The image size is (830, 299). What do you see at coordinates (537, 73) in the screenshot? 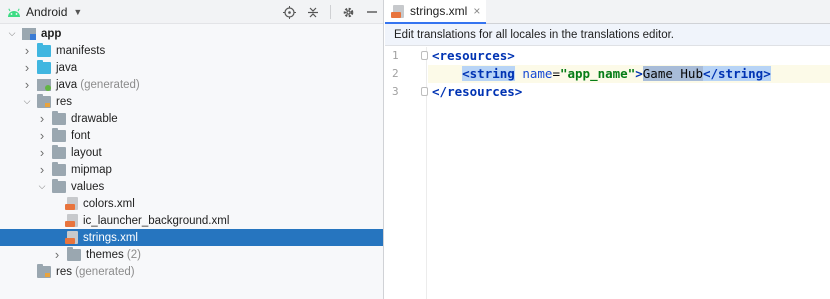
I see `attribute-name: name` at bounding box center [537, 73].